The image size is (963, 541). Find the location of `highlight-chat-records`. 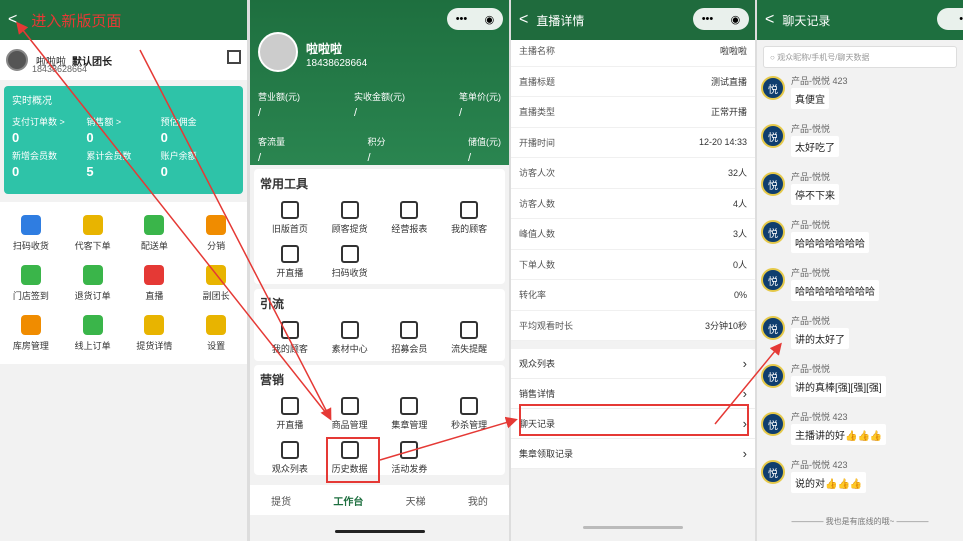

highlight-chat-records is located at coordinates (634, 420).